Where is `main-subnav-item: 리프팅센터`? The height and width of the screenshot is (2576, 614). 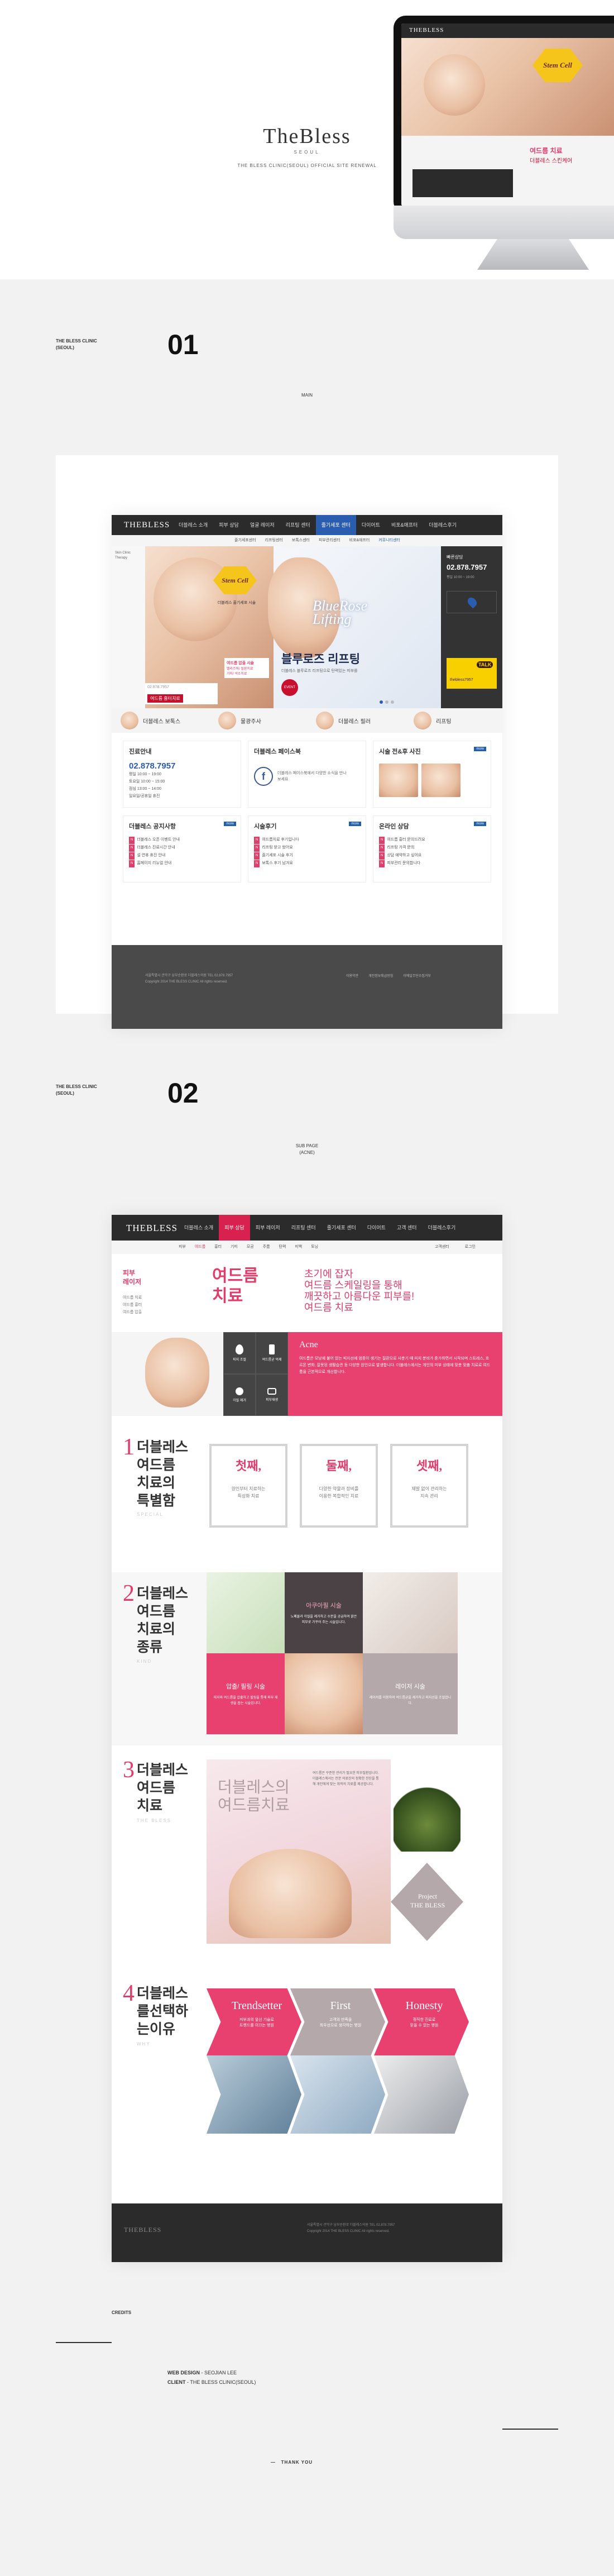 main-subnav-item: 리프팅센터 is located at coordinates (274, 540).